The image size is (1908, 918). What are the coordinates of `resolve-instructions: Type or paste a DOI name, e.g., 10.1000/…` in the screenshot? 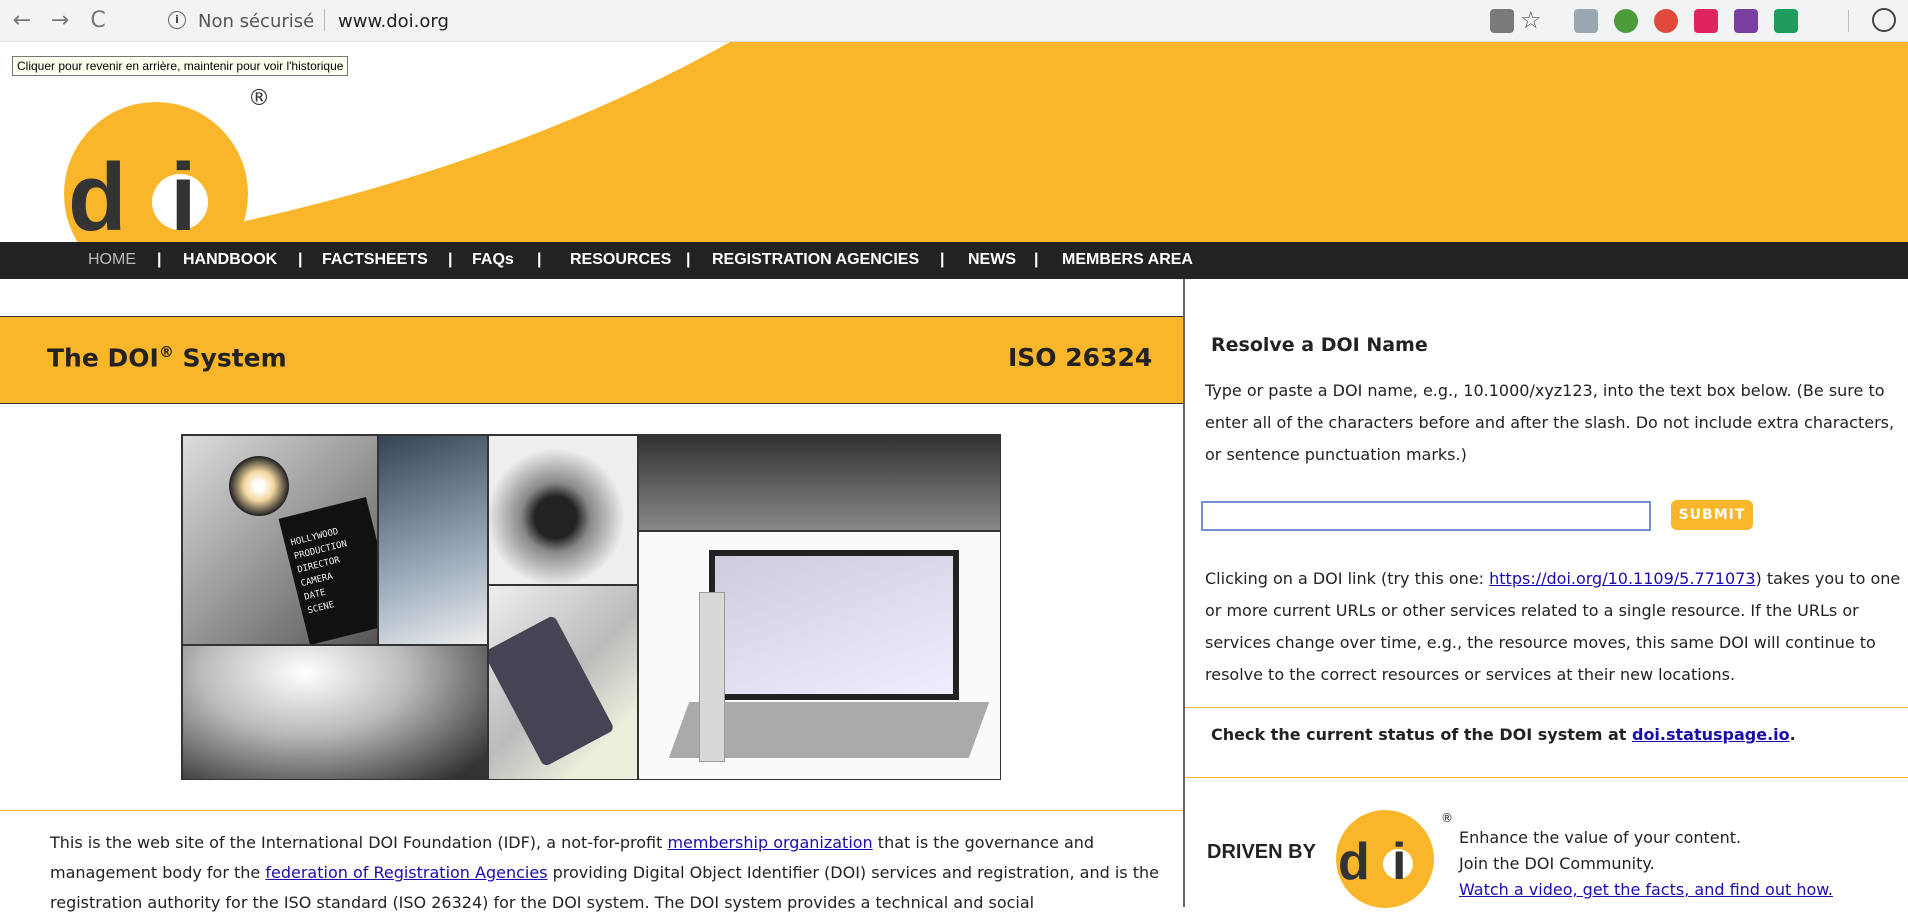 It's located at (1550, 422).